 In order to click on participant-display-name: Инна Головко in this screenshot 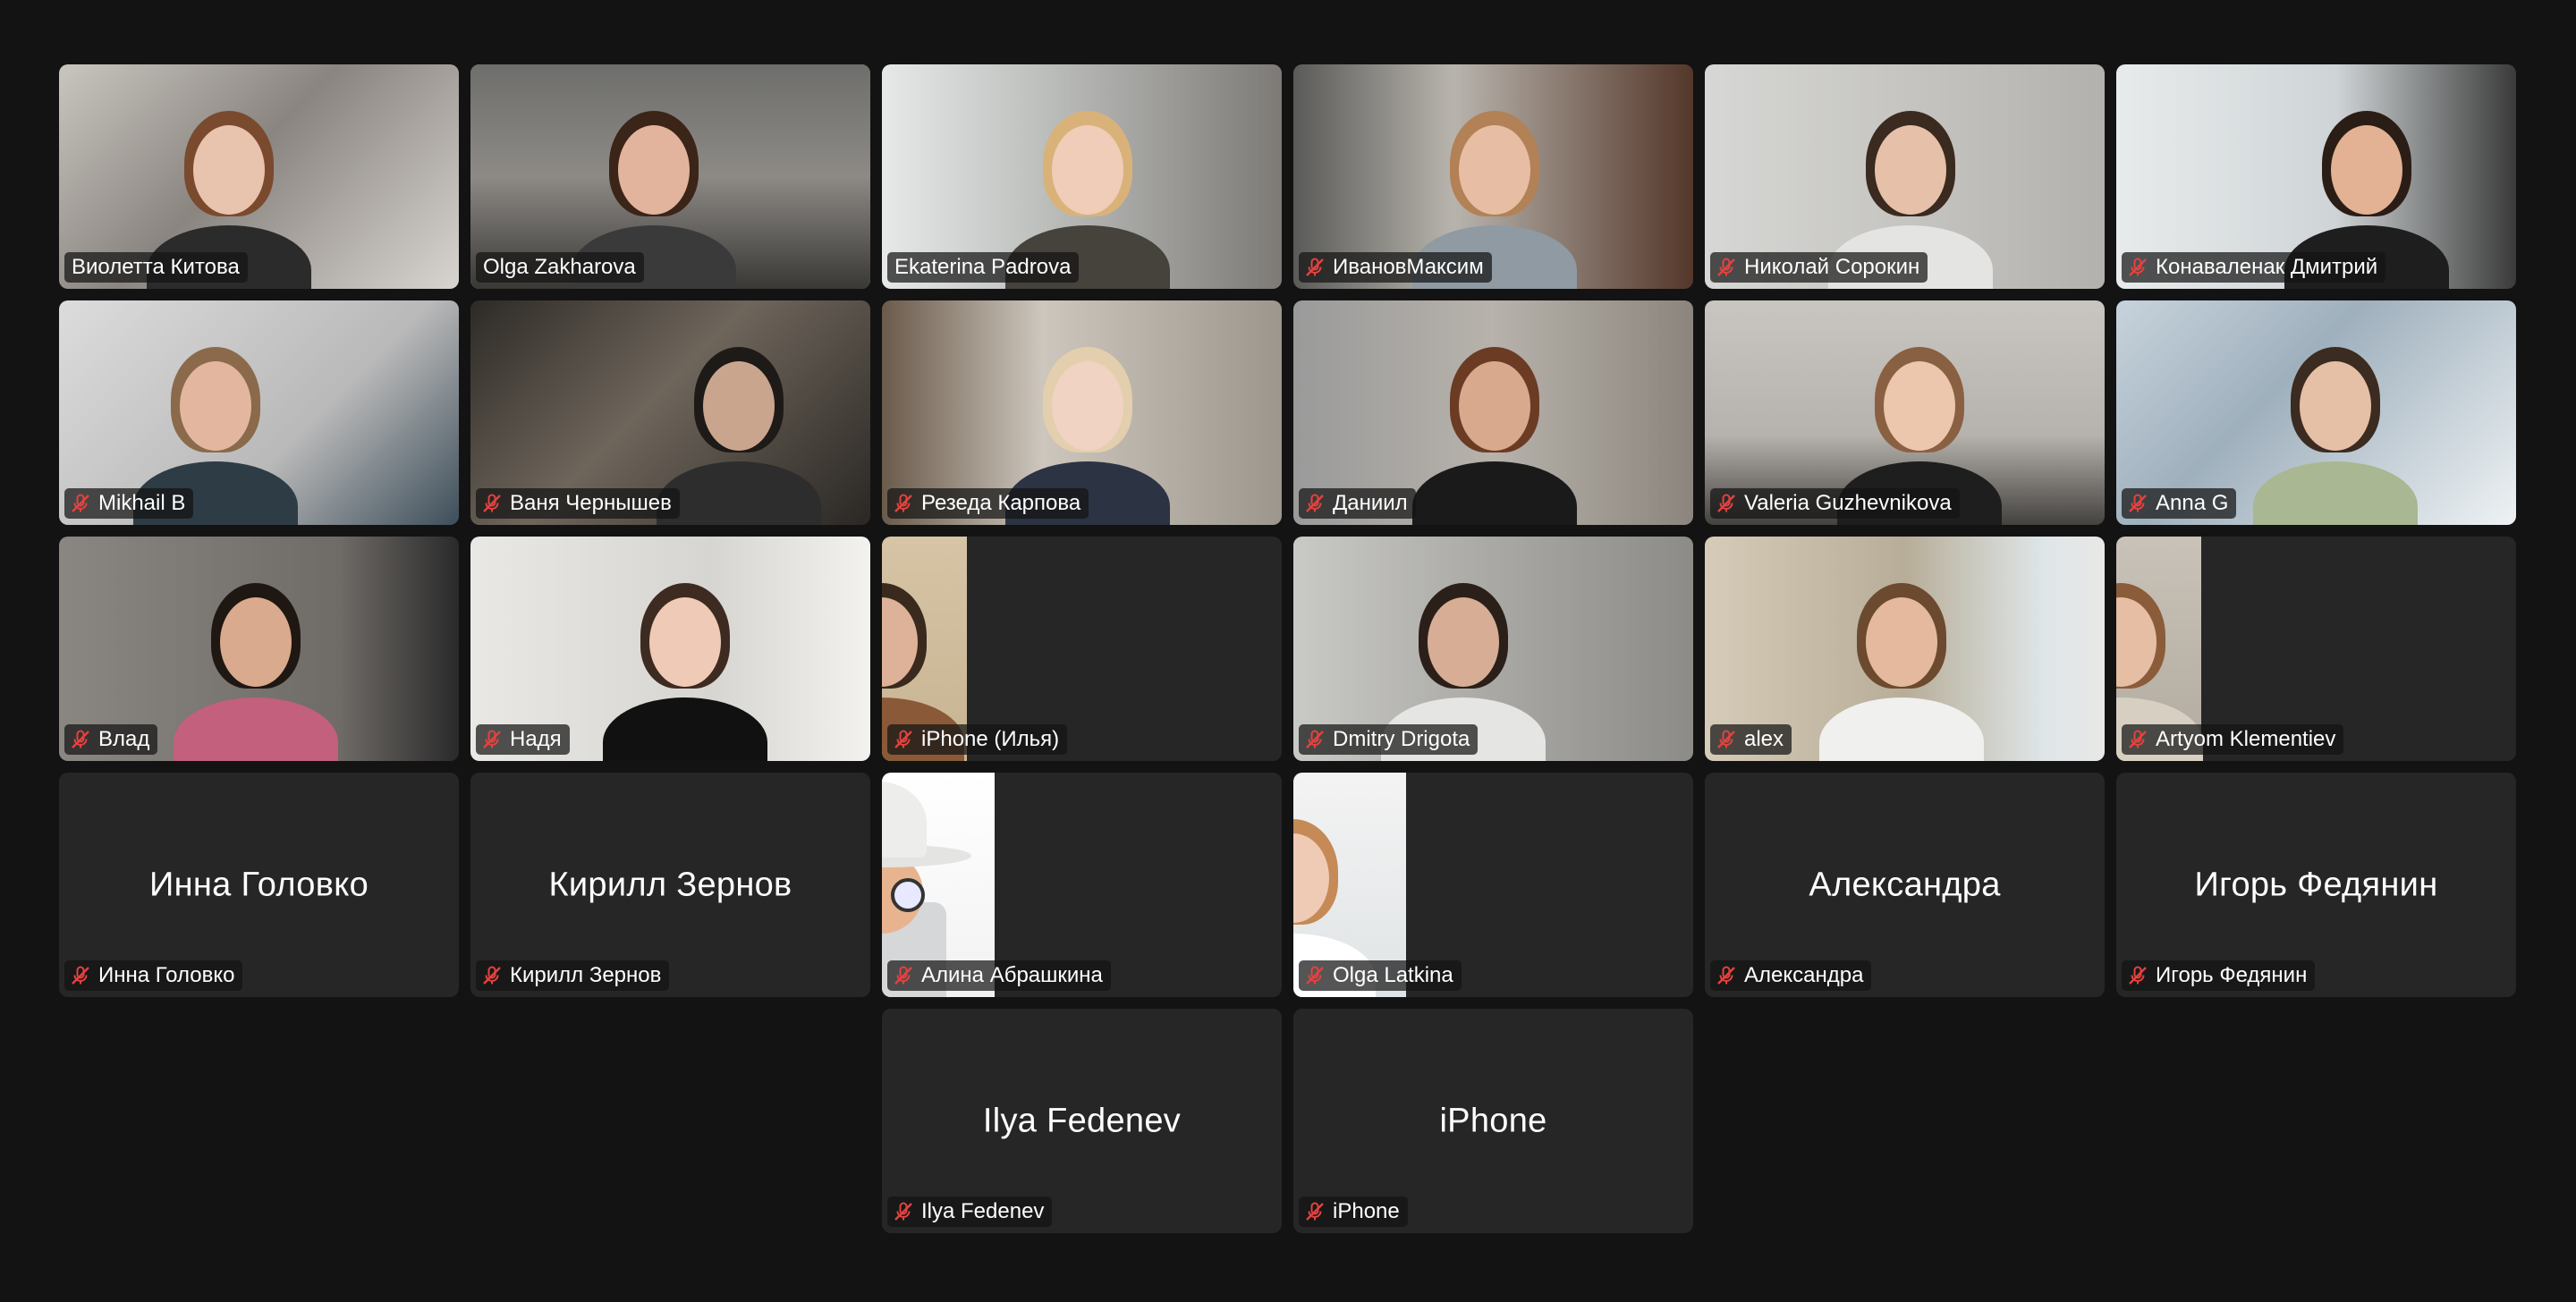, I will do `click(258, 884)`.